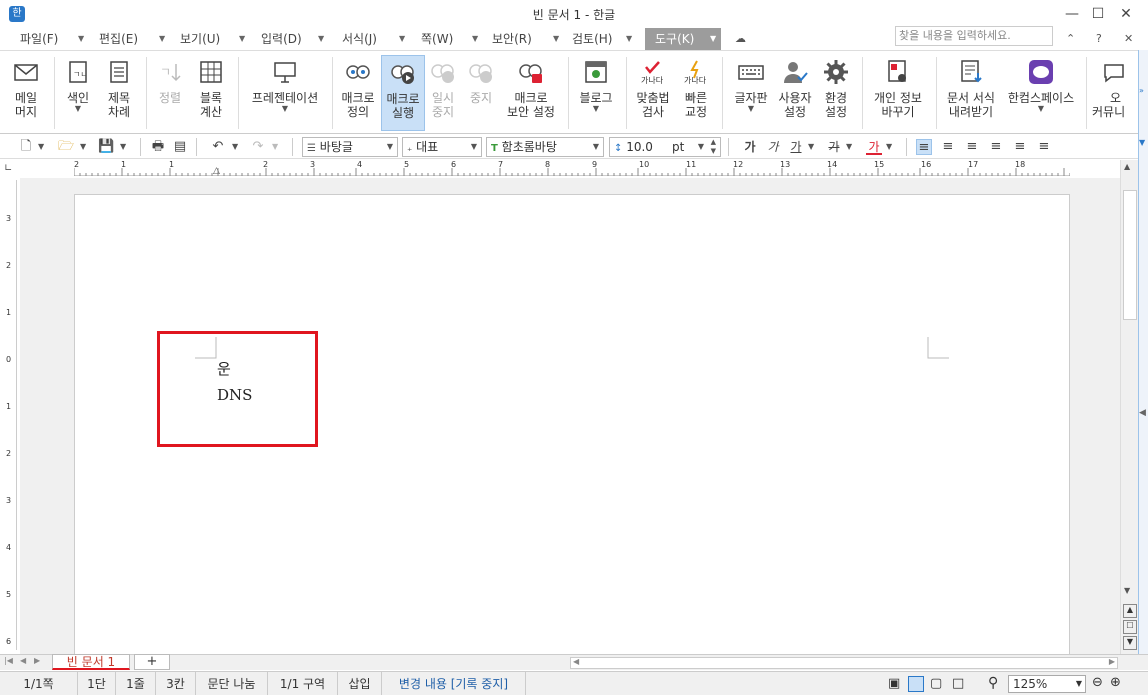 This screenshot has width=1148, height=695. I want to click on save-icon: 💾, so click(106, 147).